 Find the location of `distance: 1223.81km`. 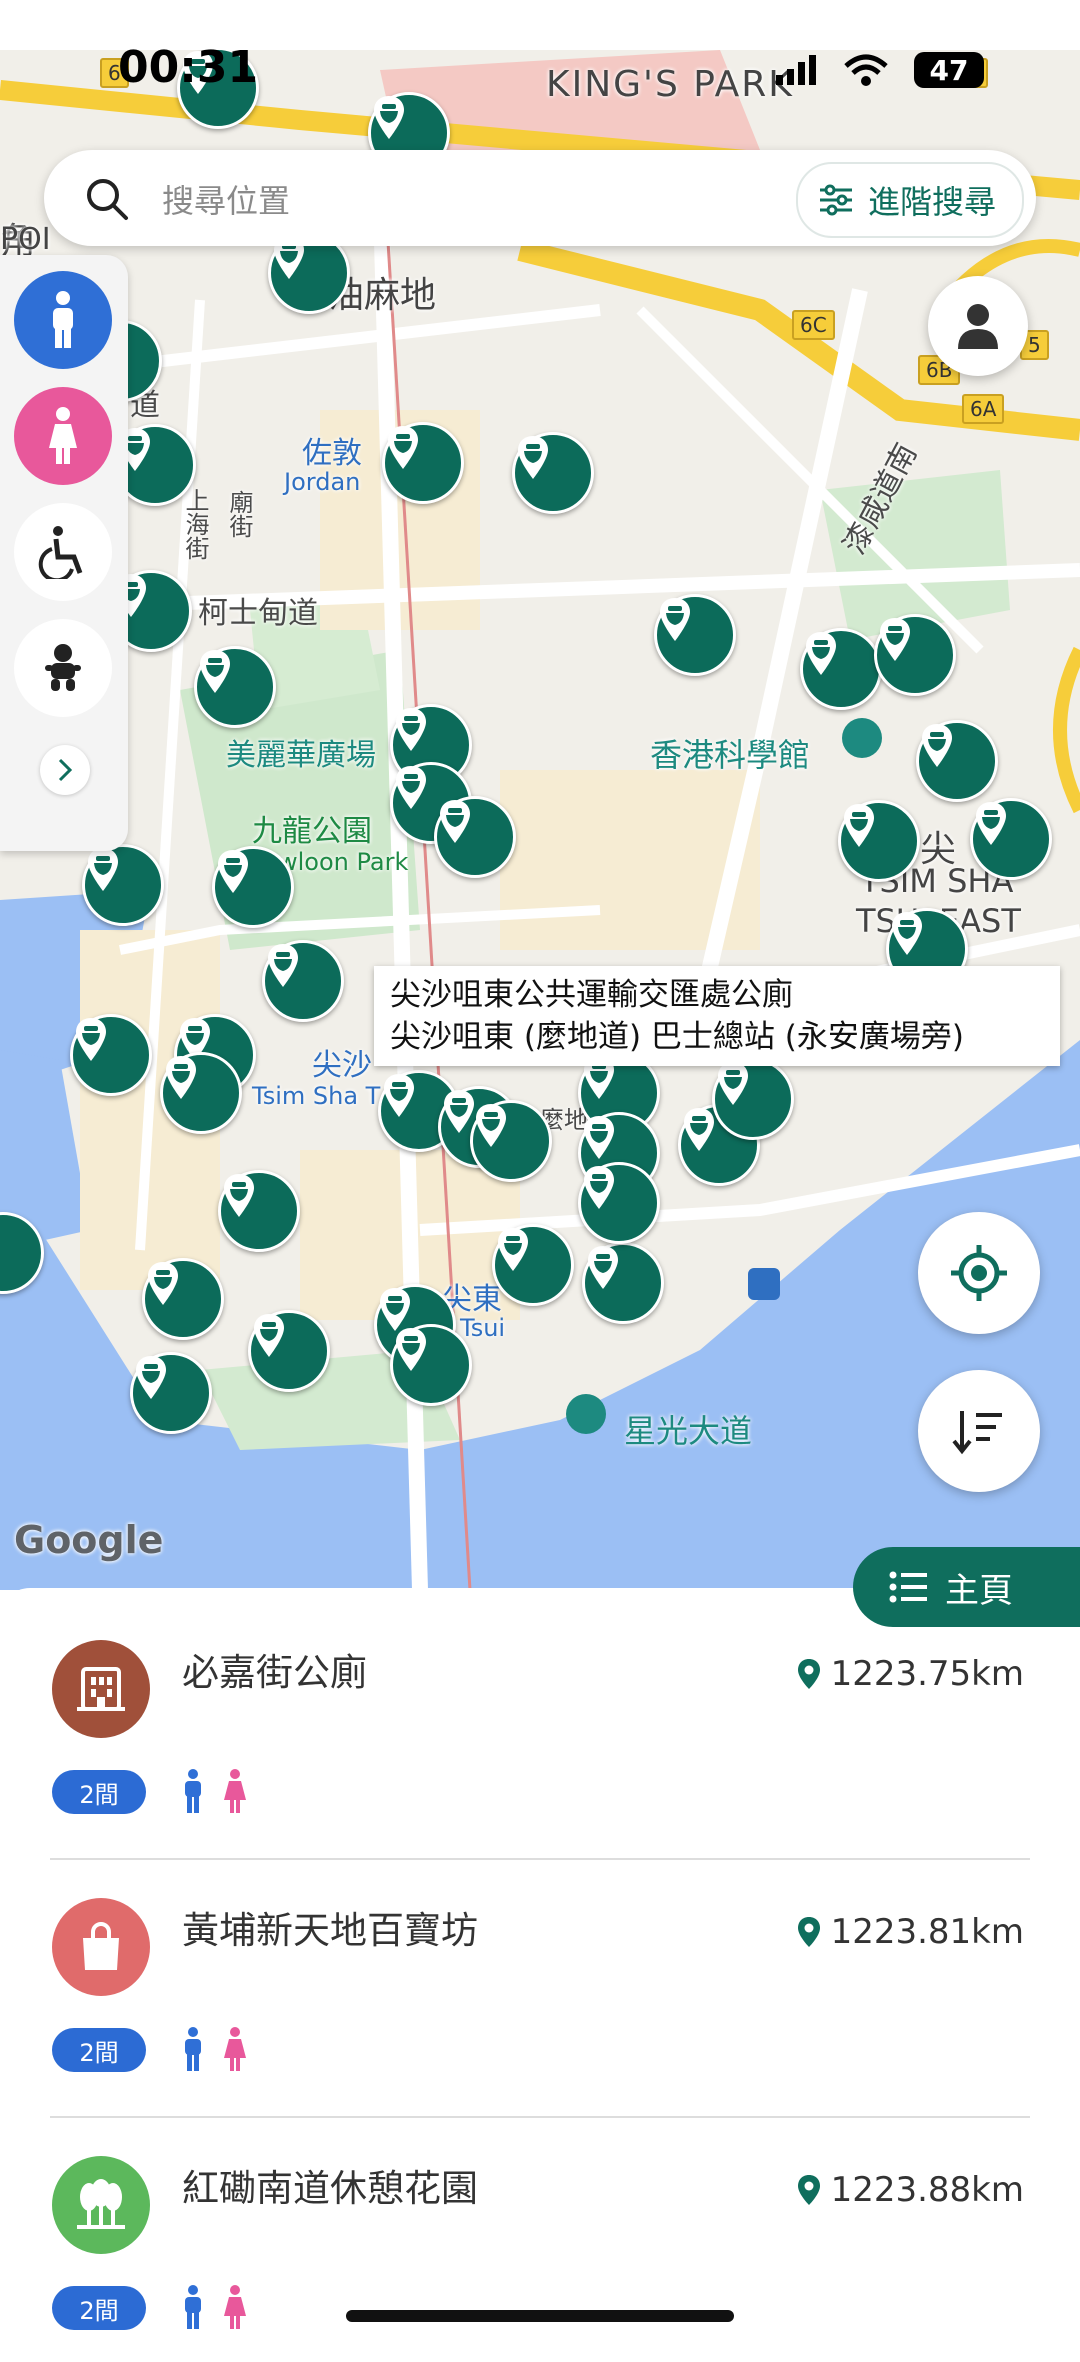

distance: 1223.81km is located at coordinates (910, 1932).